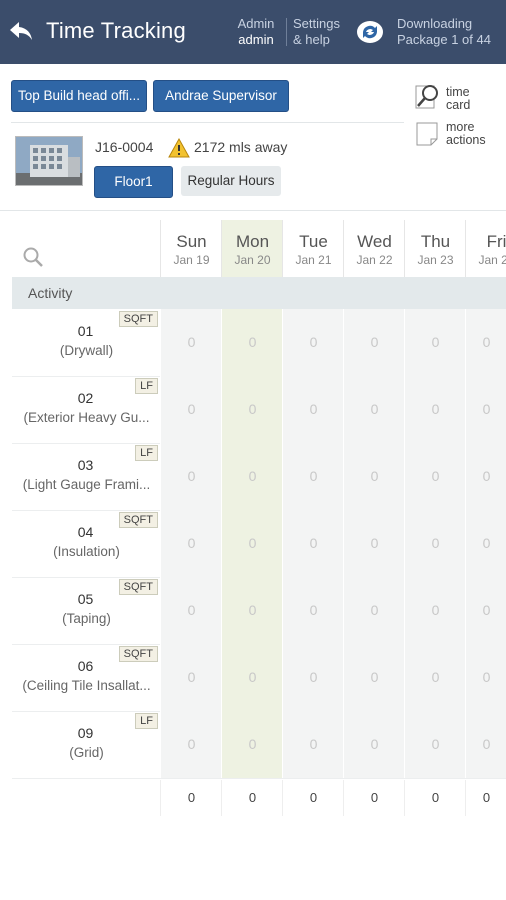  I want to click on totals-row: 000000, so click(259, 798).